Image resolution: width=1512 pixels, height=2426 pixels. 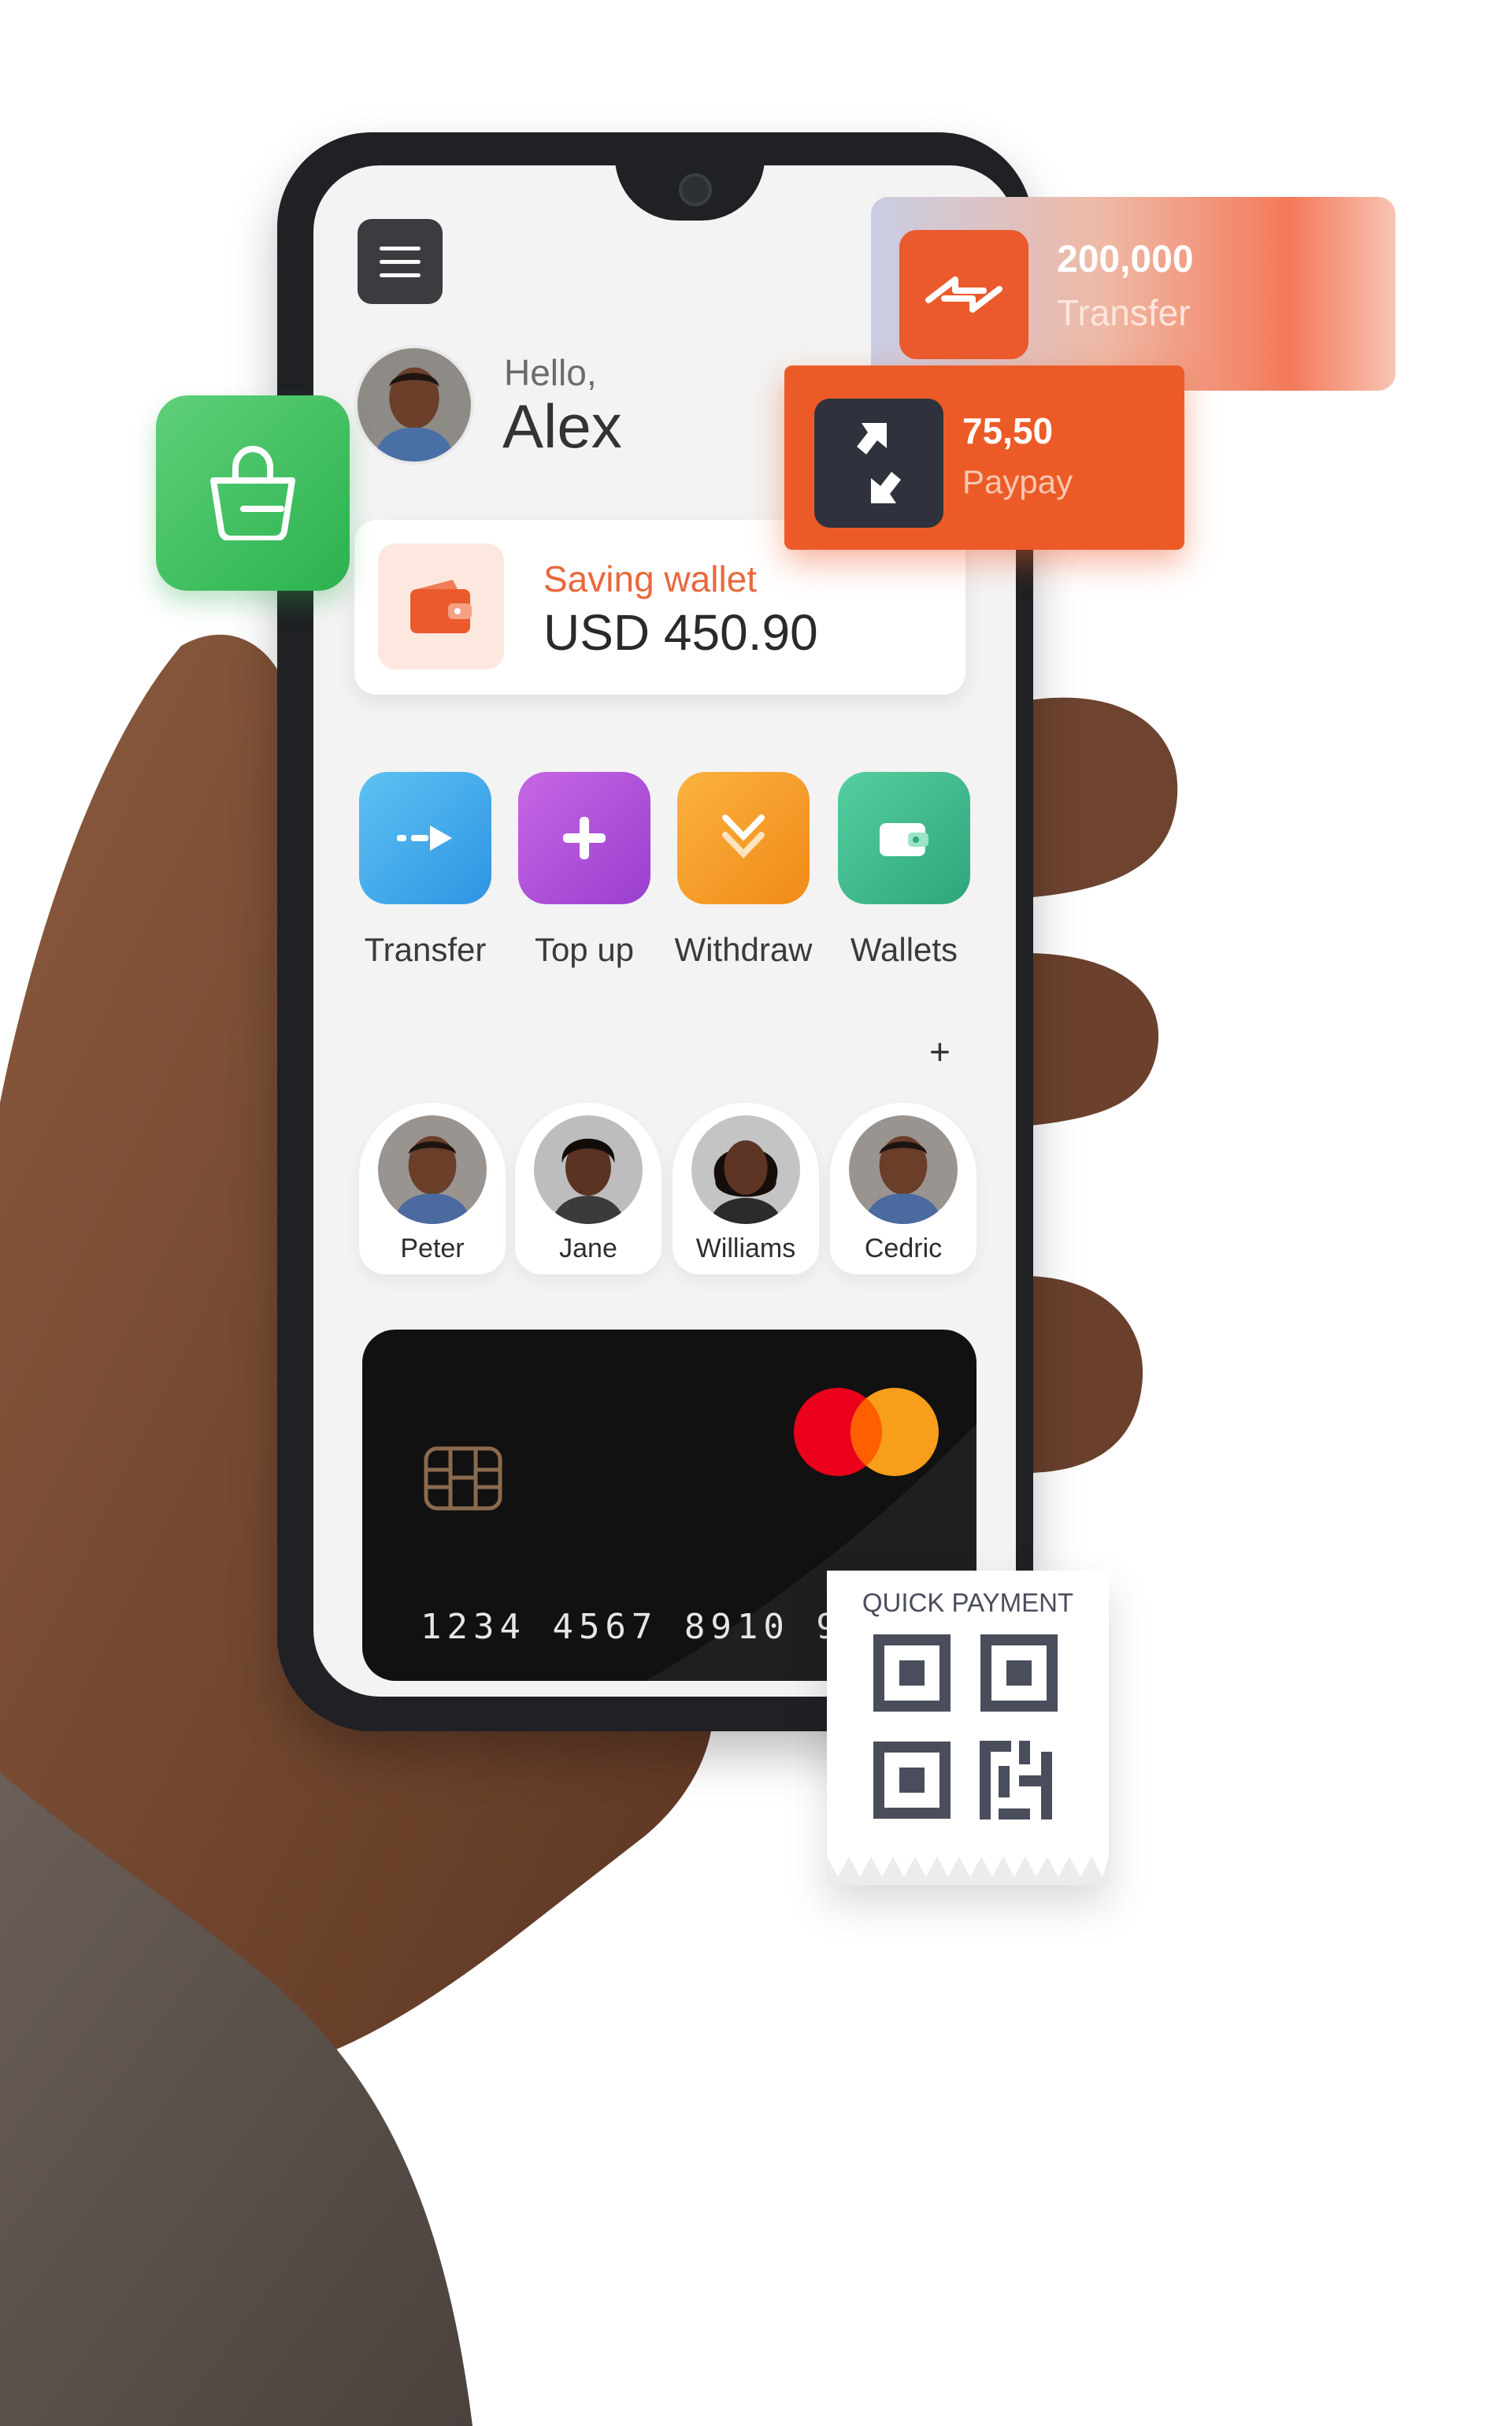 I want to click on quick-payment-receipt: QUICK PAYMENT, so click(x=968, y=1728).